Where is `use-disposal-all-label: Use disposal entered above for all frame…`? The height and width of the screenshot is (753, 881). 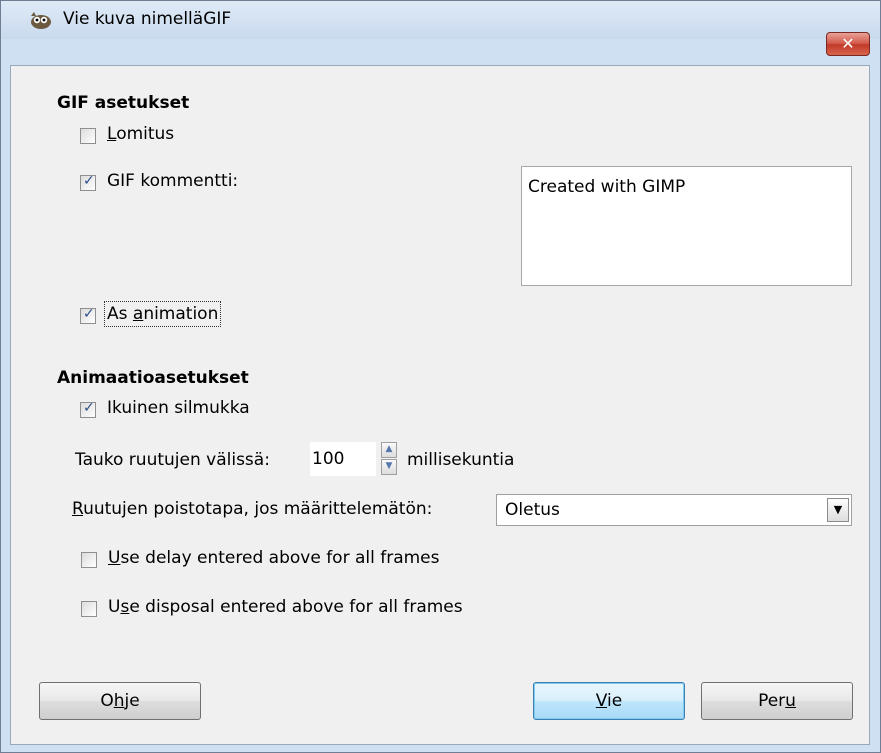
use-disposal-all-label: Use disposal entered above for all frame… is located at coordinates (285, 607).